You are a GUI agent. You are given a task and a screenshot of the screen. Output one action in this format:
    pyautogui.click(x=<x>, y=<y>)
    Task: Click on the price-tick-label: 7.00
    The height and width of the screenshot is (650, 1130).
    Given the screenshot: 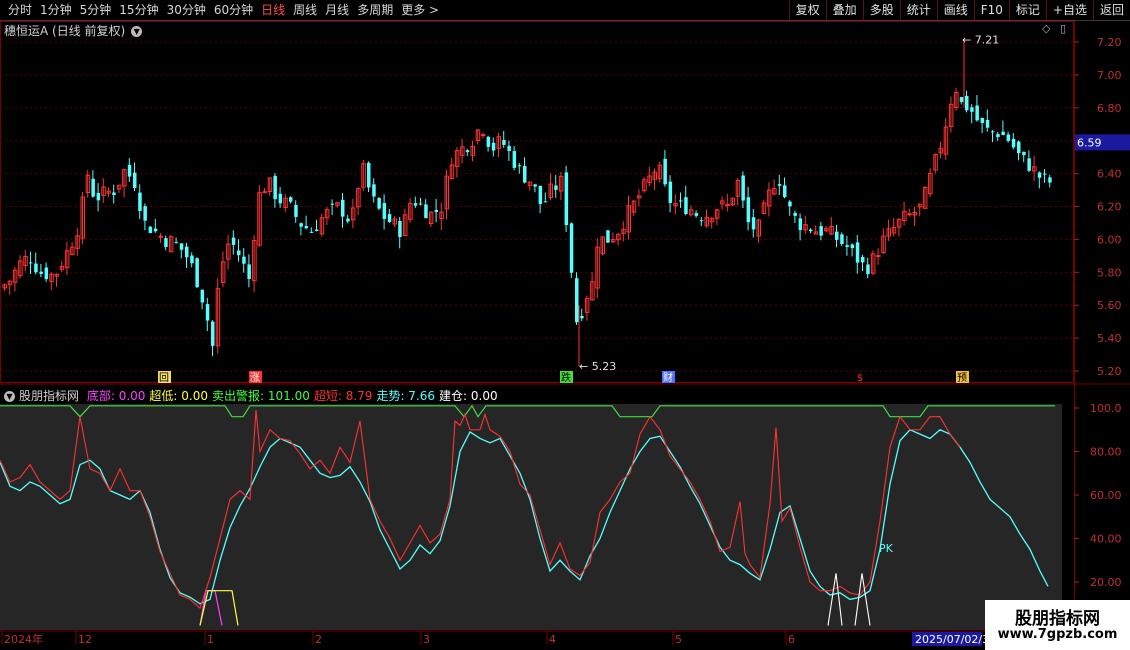 What is the action you would take?
    pyautogui.click(x=1109, y=75)
    